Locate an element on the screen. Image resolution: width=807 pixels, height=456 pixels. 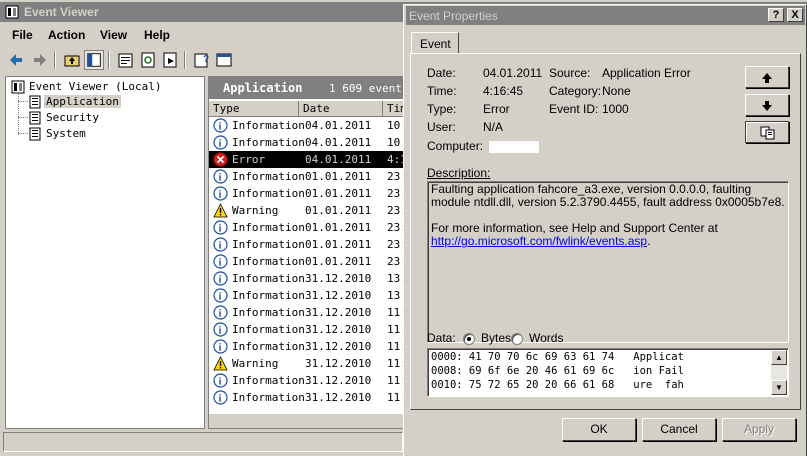
scroll-down-icon: ▼ is located at coordinates (779, 387).